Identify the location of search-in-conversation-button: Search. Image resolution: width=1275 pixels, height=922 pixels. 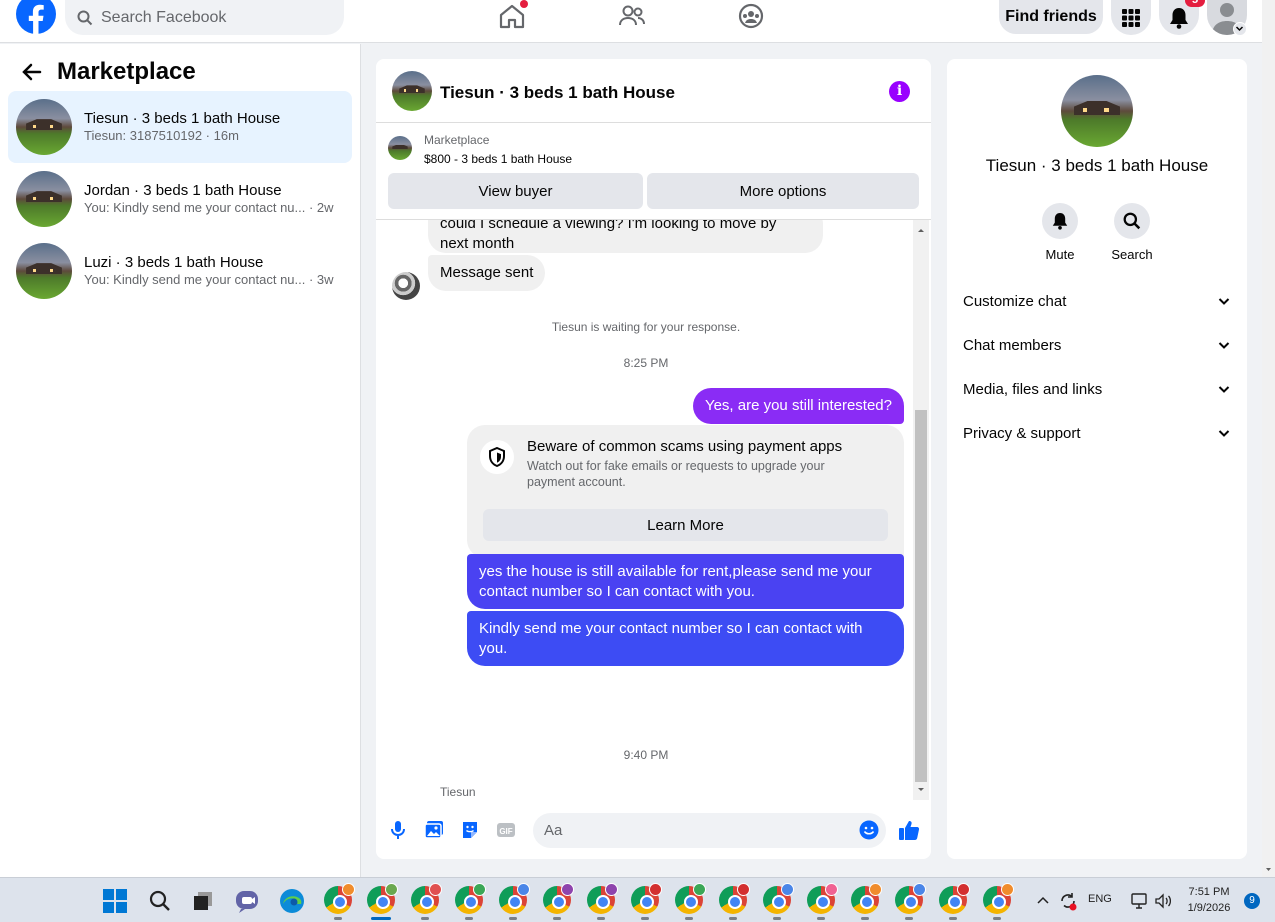
(1132, 232).